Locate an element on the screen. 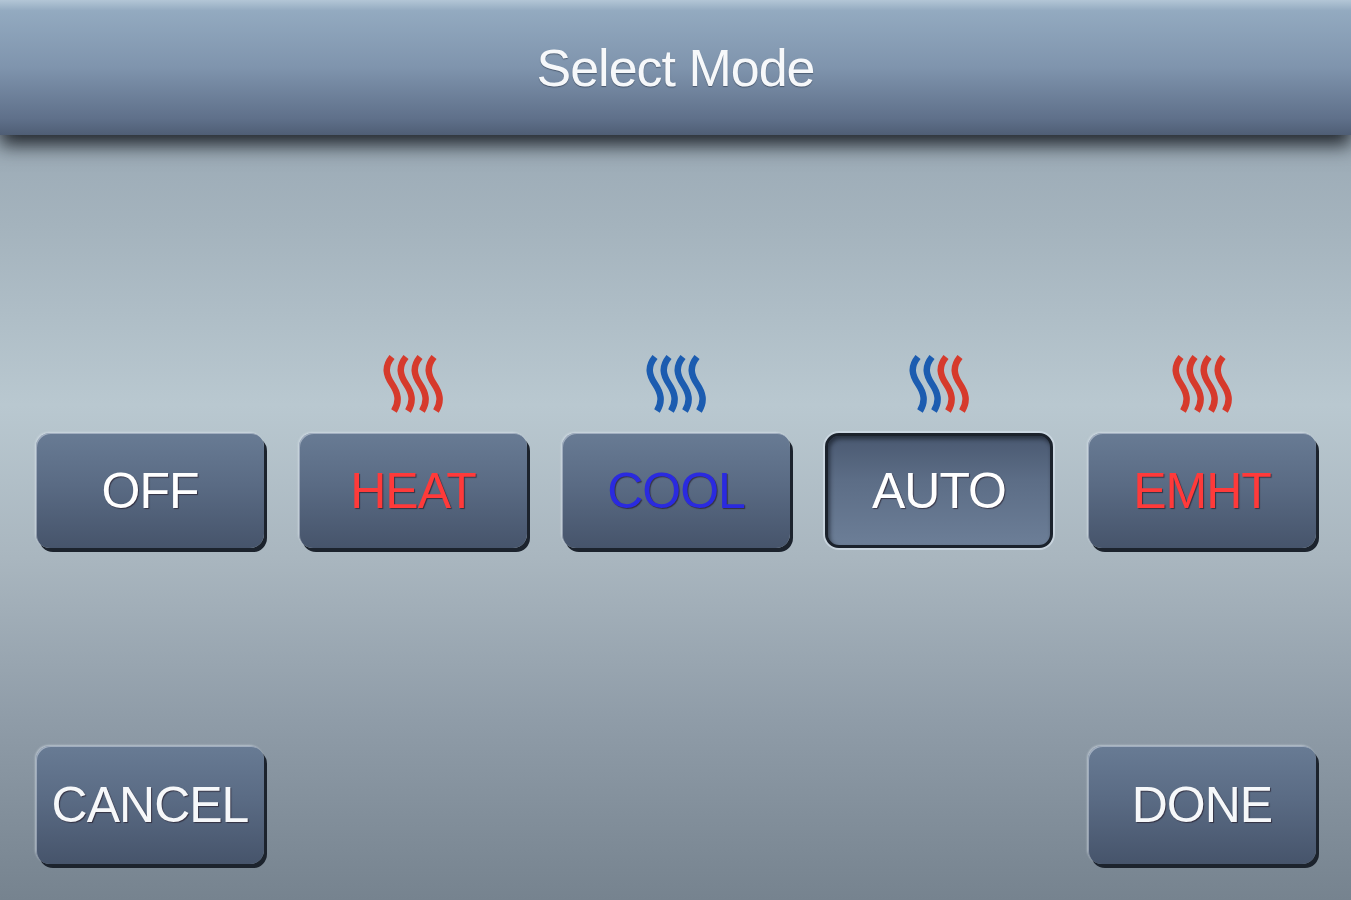 Image resolution: width=1351 pixels, height=900 pixels. screen-title: Select Mode is located at coordinates (675, 67).